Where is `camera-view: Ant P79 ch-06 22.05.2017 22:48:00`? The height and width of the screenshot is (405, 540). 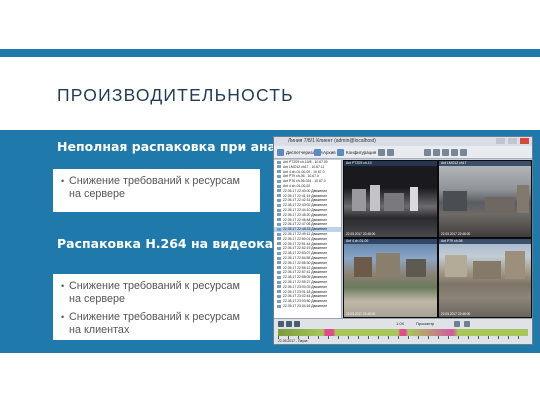 camera-view: Ant P79 ch-06 22.05.2017 22:48:00 is located at coordinates (485, 278).